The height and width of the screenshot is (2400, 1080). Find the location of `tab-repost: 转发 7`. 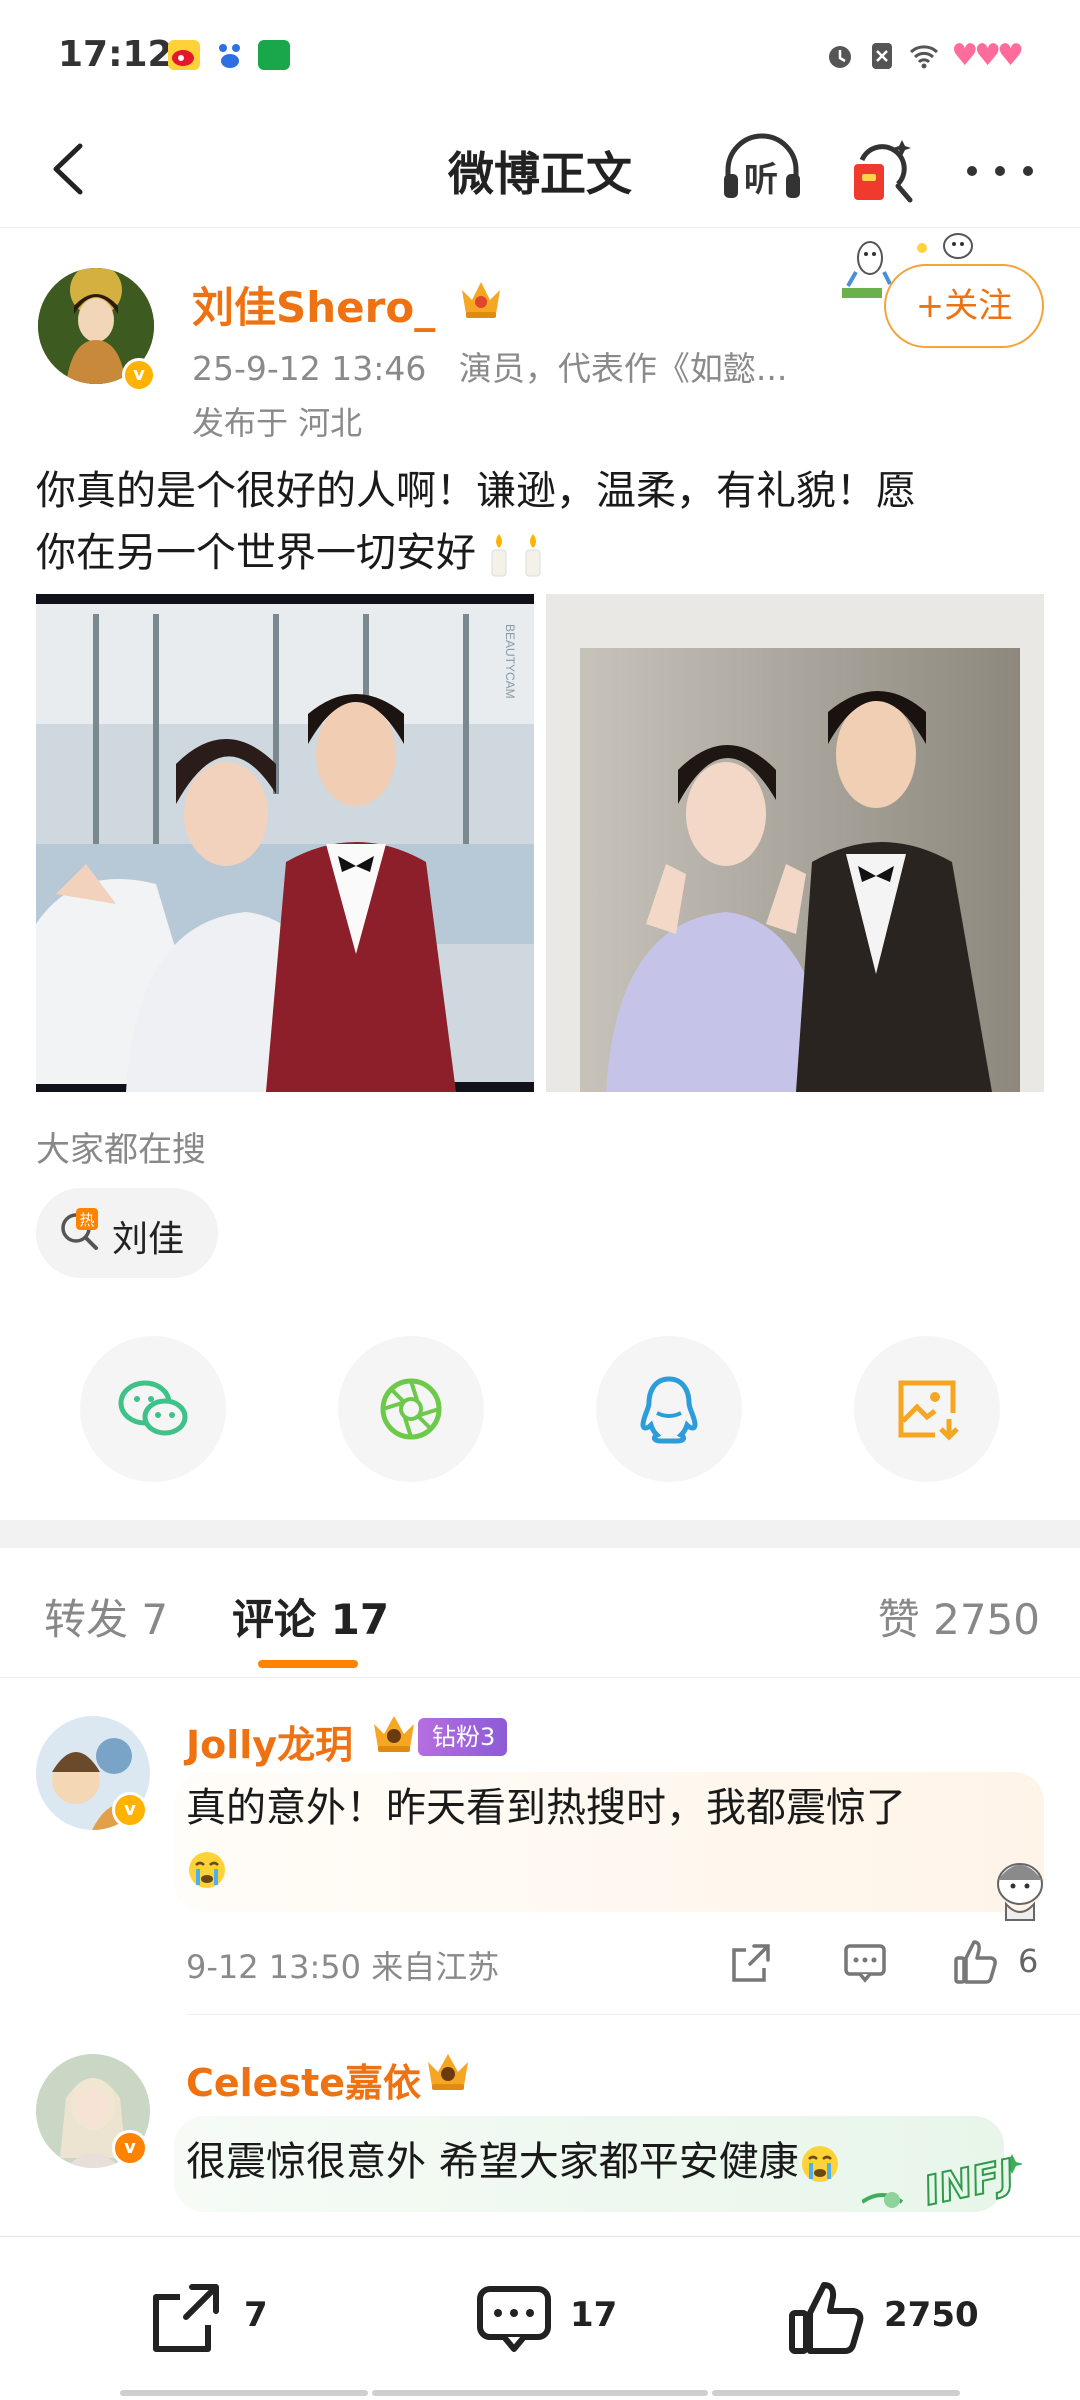

tab-repost: 转发 7 is located at coordinates (106, 1616).